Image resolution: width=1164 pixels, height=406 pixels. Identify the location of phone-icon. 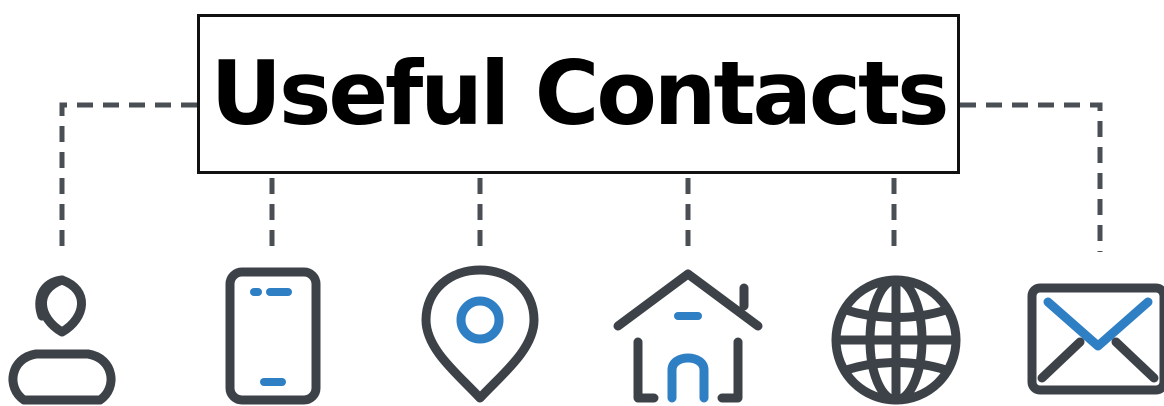
(272, 332).